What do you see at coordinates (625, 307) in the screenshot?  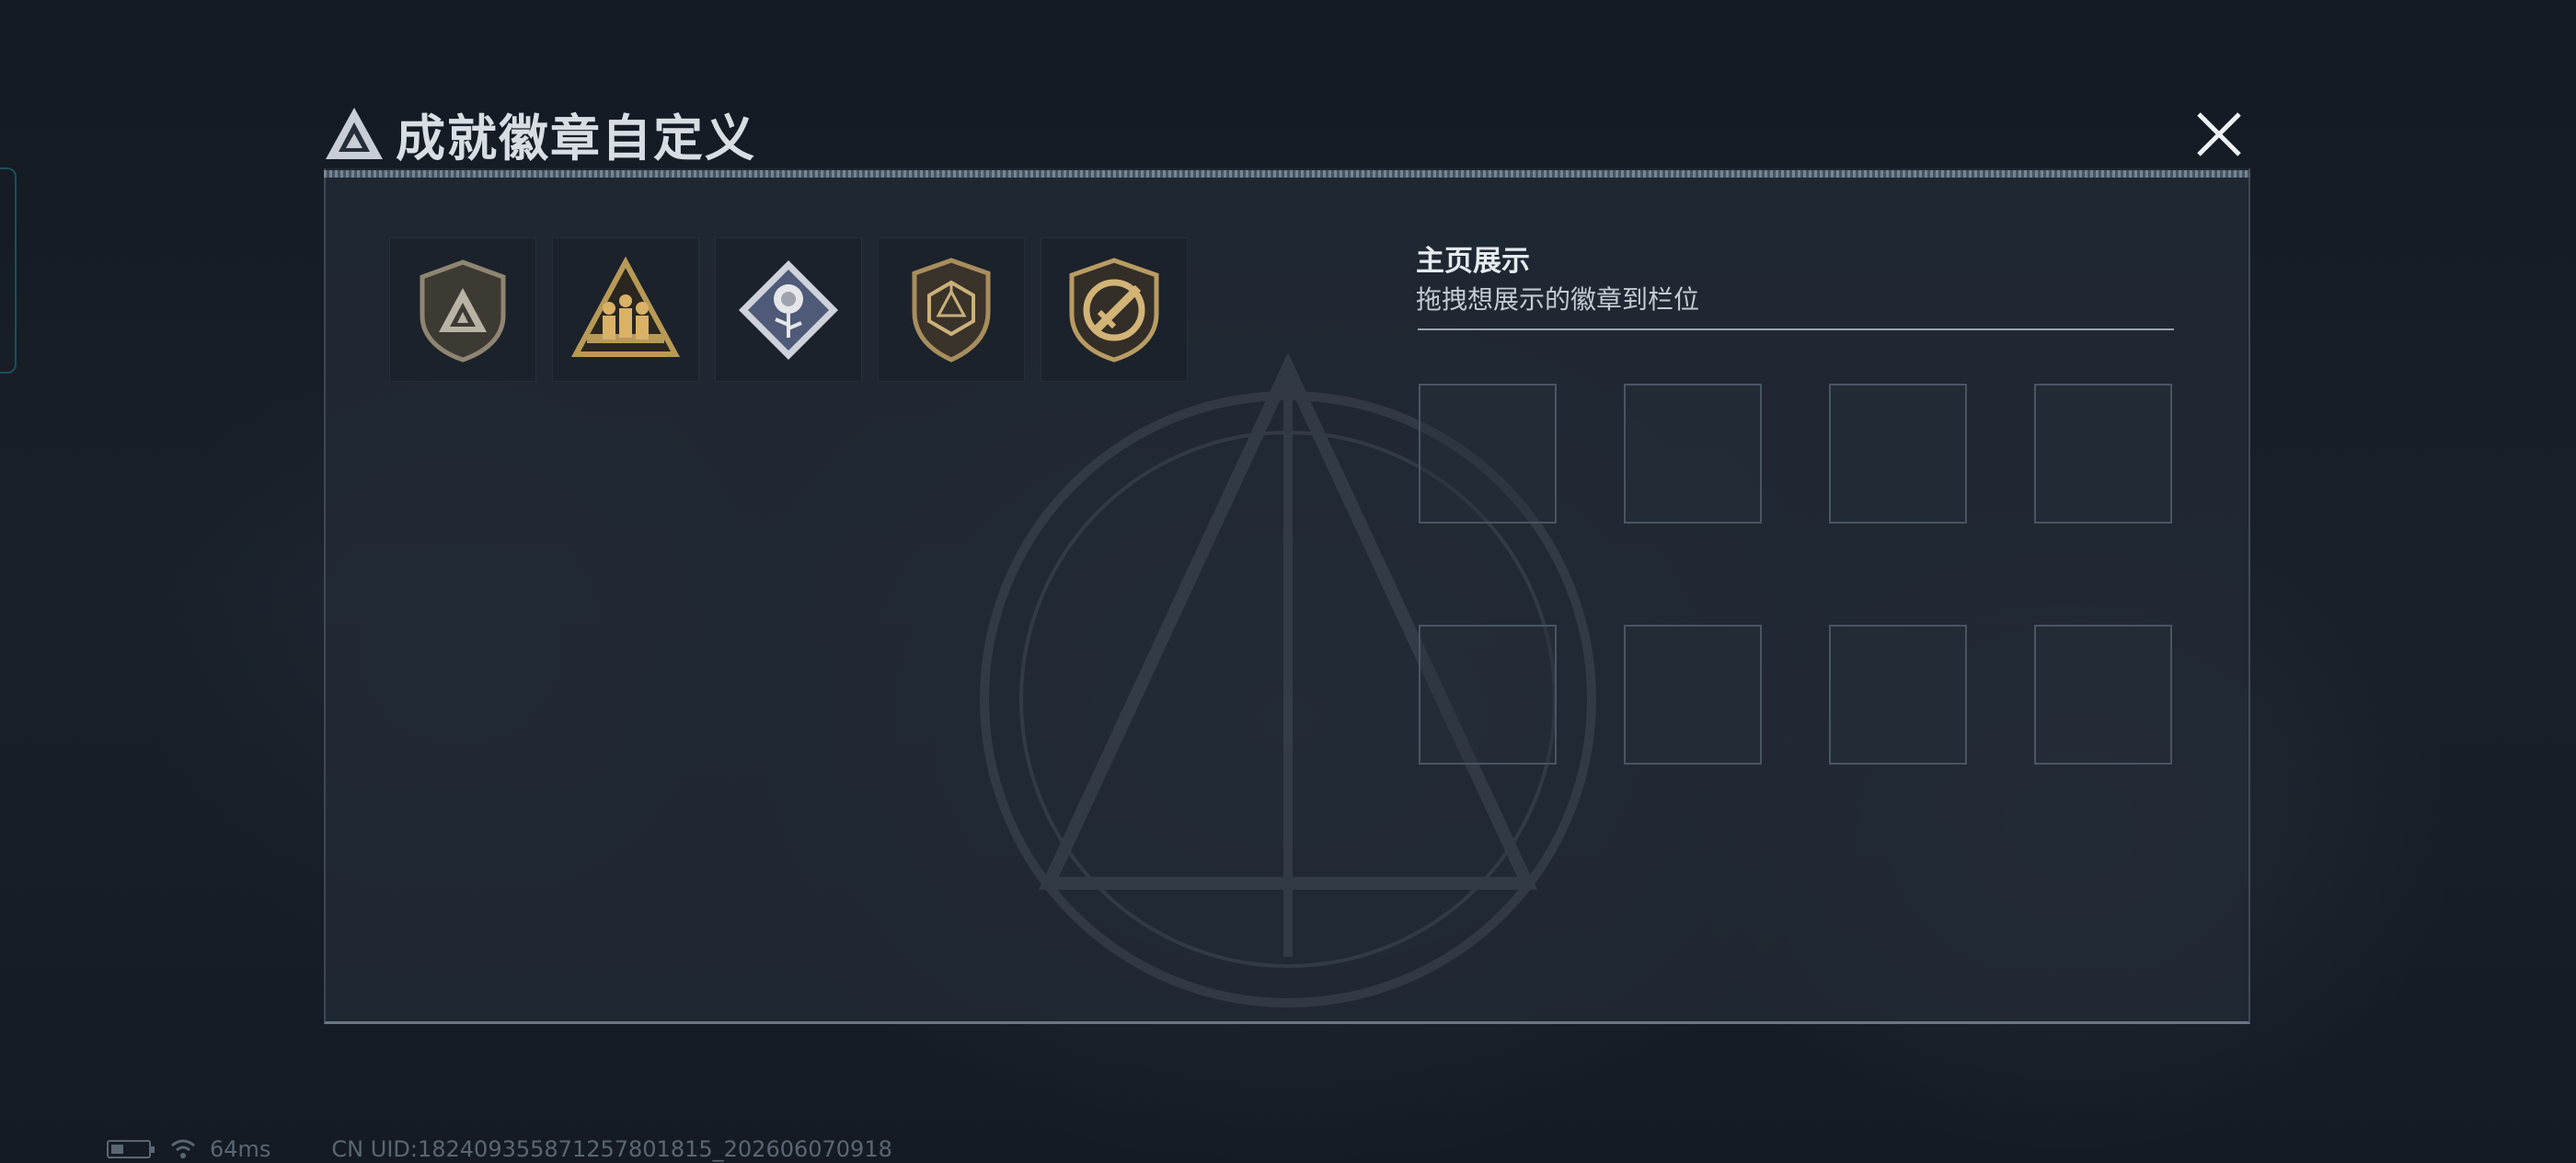 I see `squad-triangle-badge-icon` at bounding box center [625, 307].